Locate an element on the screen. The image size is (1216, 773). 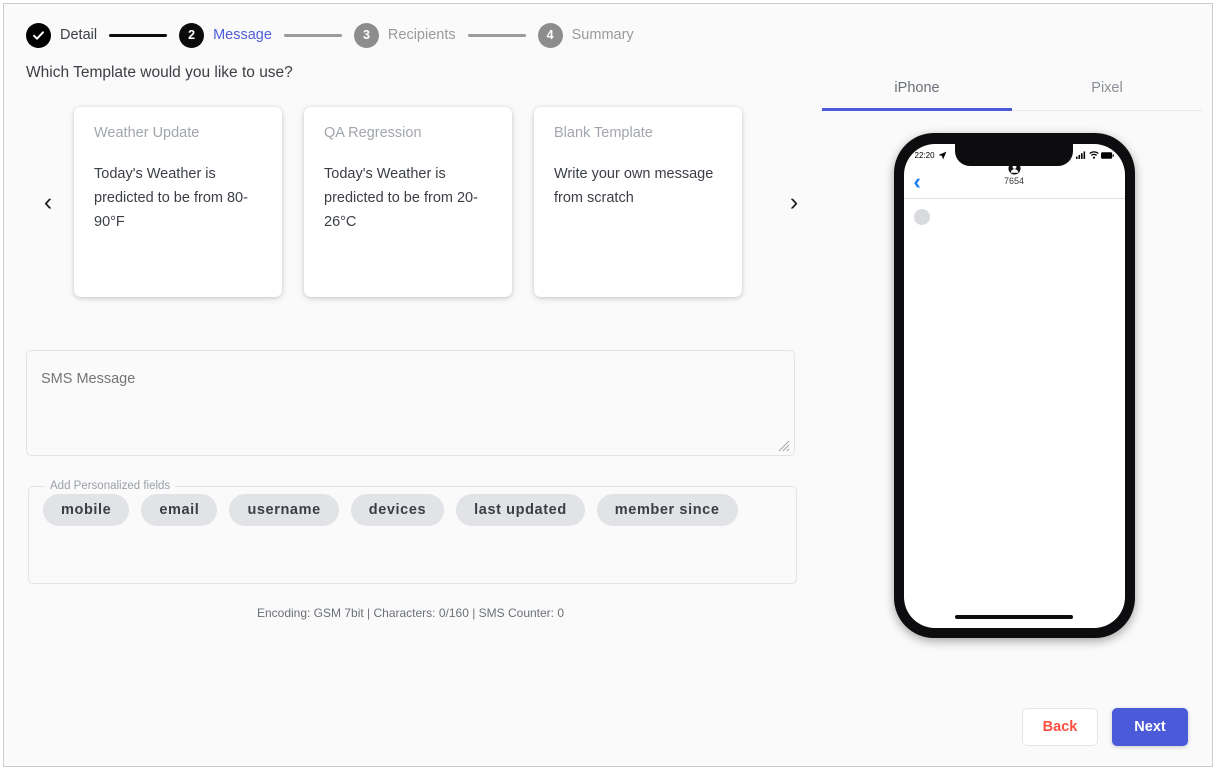
step-message-label: Message is located at coordinates (242, 35).